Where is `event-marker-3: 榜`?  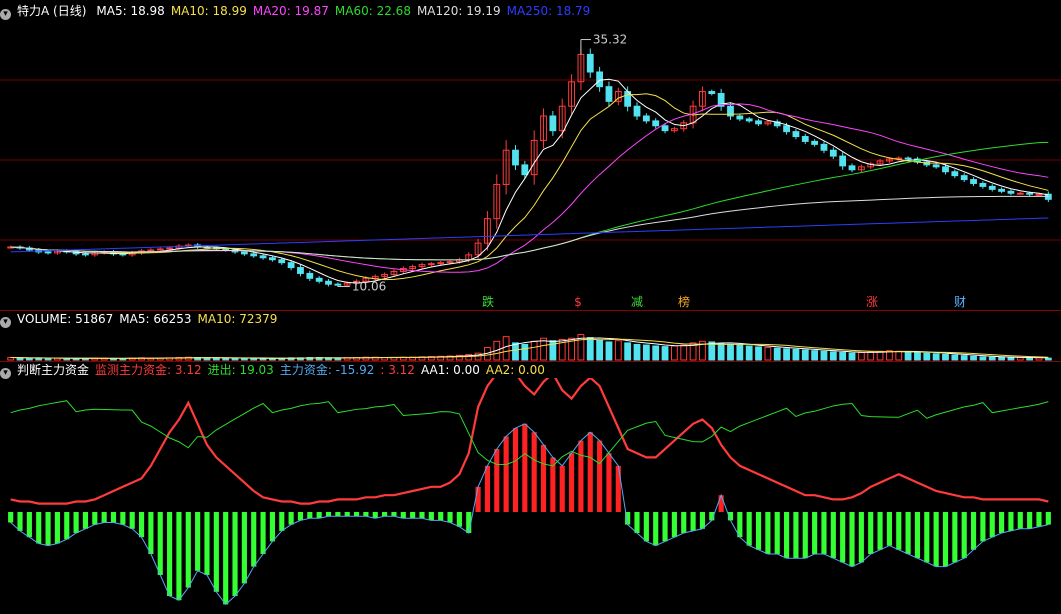 event-marker-3: 榜 is located at coordinates (684, 301).